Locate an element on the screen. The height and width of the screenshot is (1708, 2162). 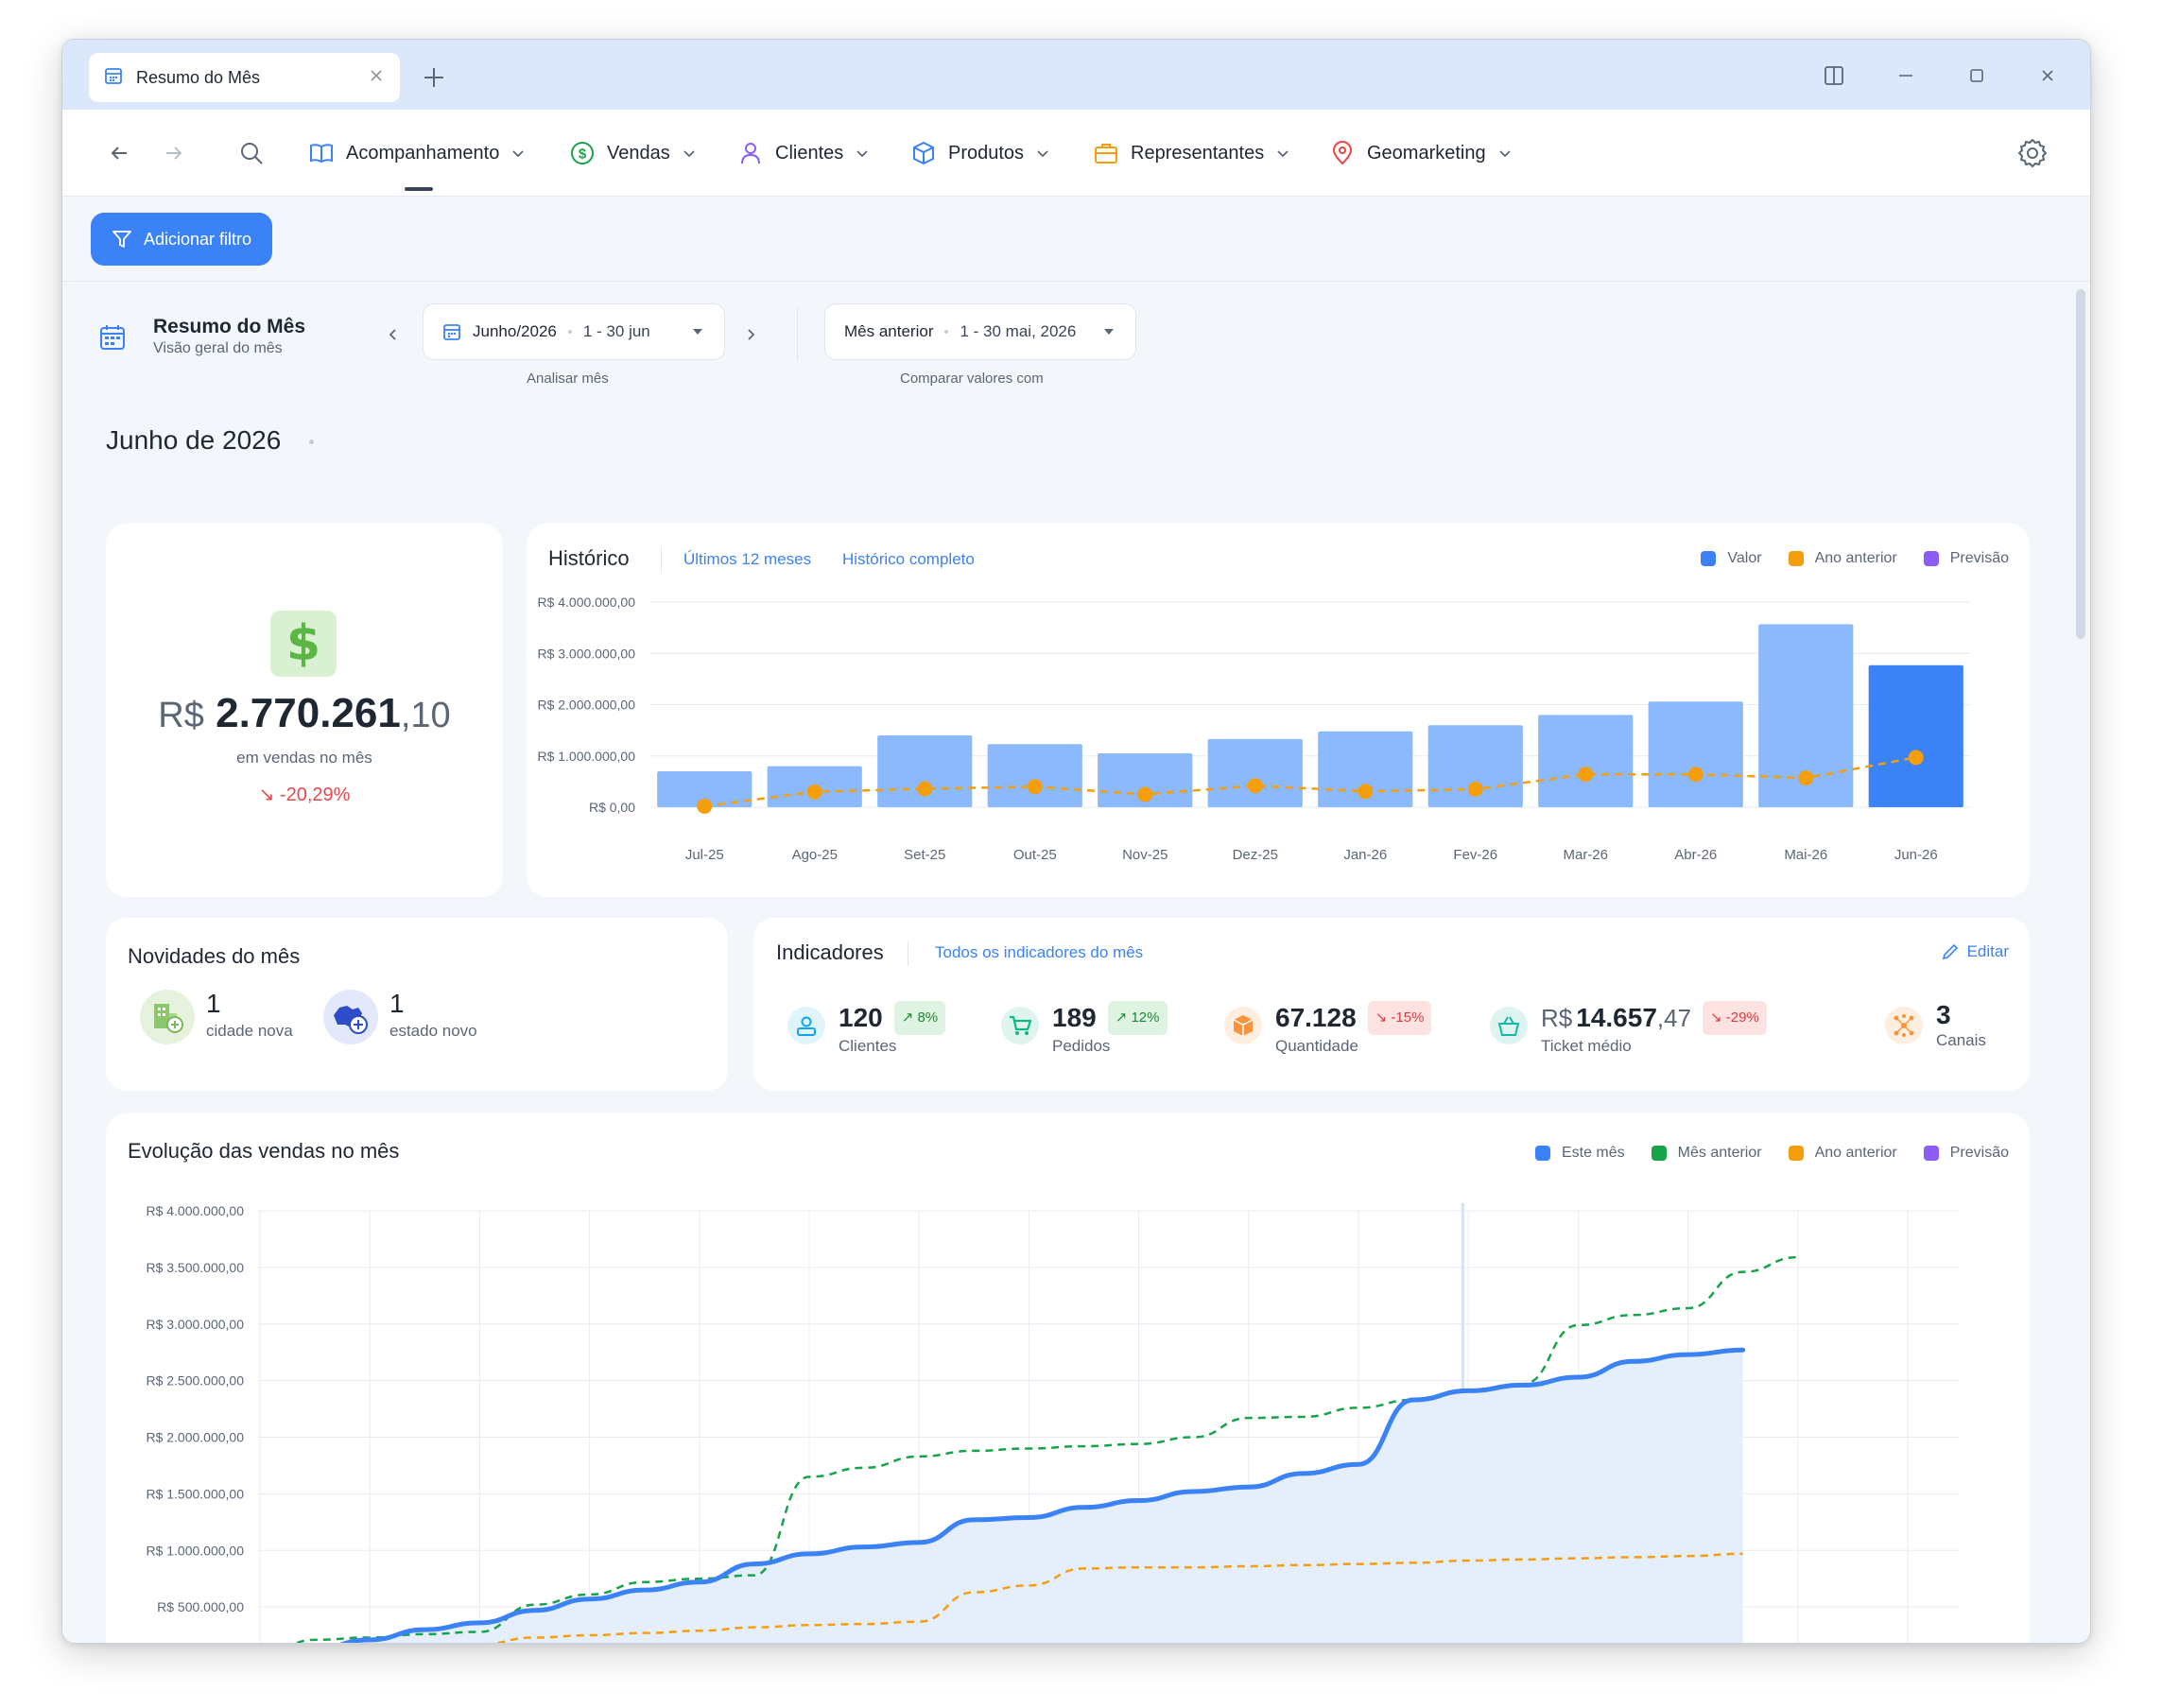
y-tick-label: R$ 500.000,00 is located at coordinates (200, 1606).